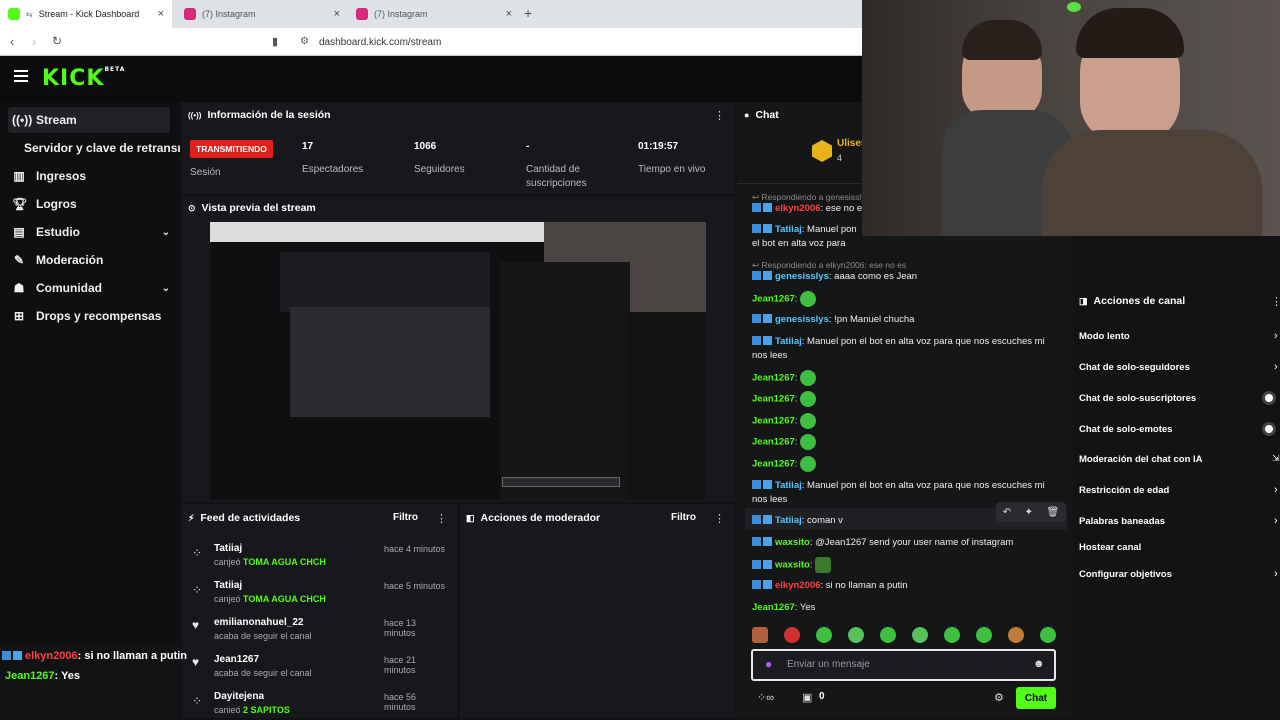 The width and height of the screenshot is (1280, 720). Describe the element at coordinates (250, 518) in the screenshot. I see `activity-feed-title: Feed de actividades` at that location.